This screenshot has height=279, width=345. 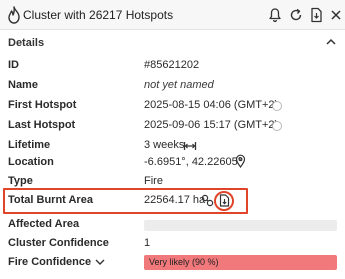 I want to click on document-icon, so click(x=316, y=15).